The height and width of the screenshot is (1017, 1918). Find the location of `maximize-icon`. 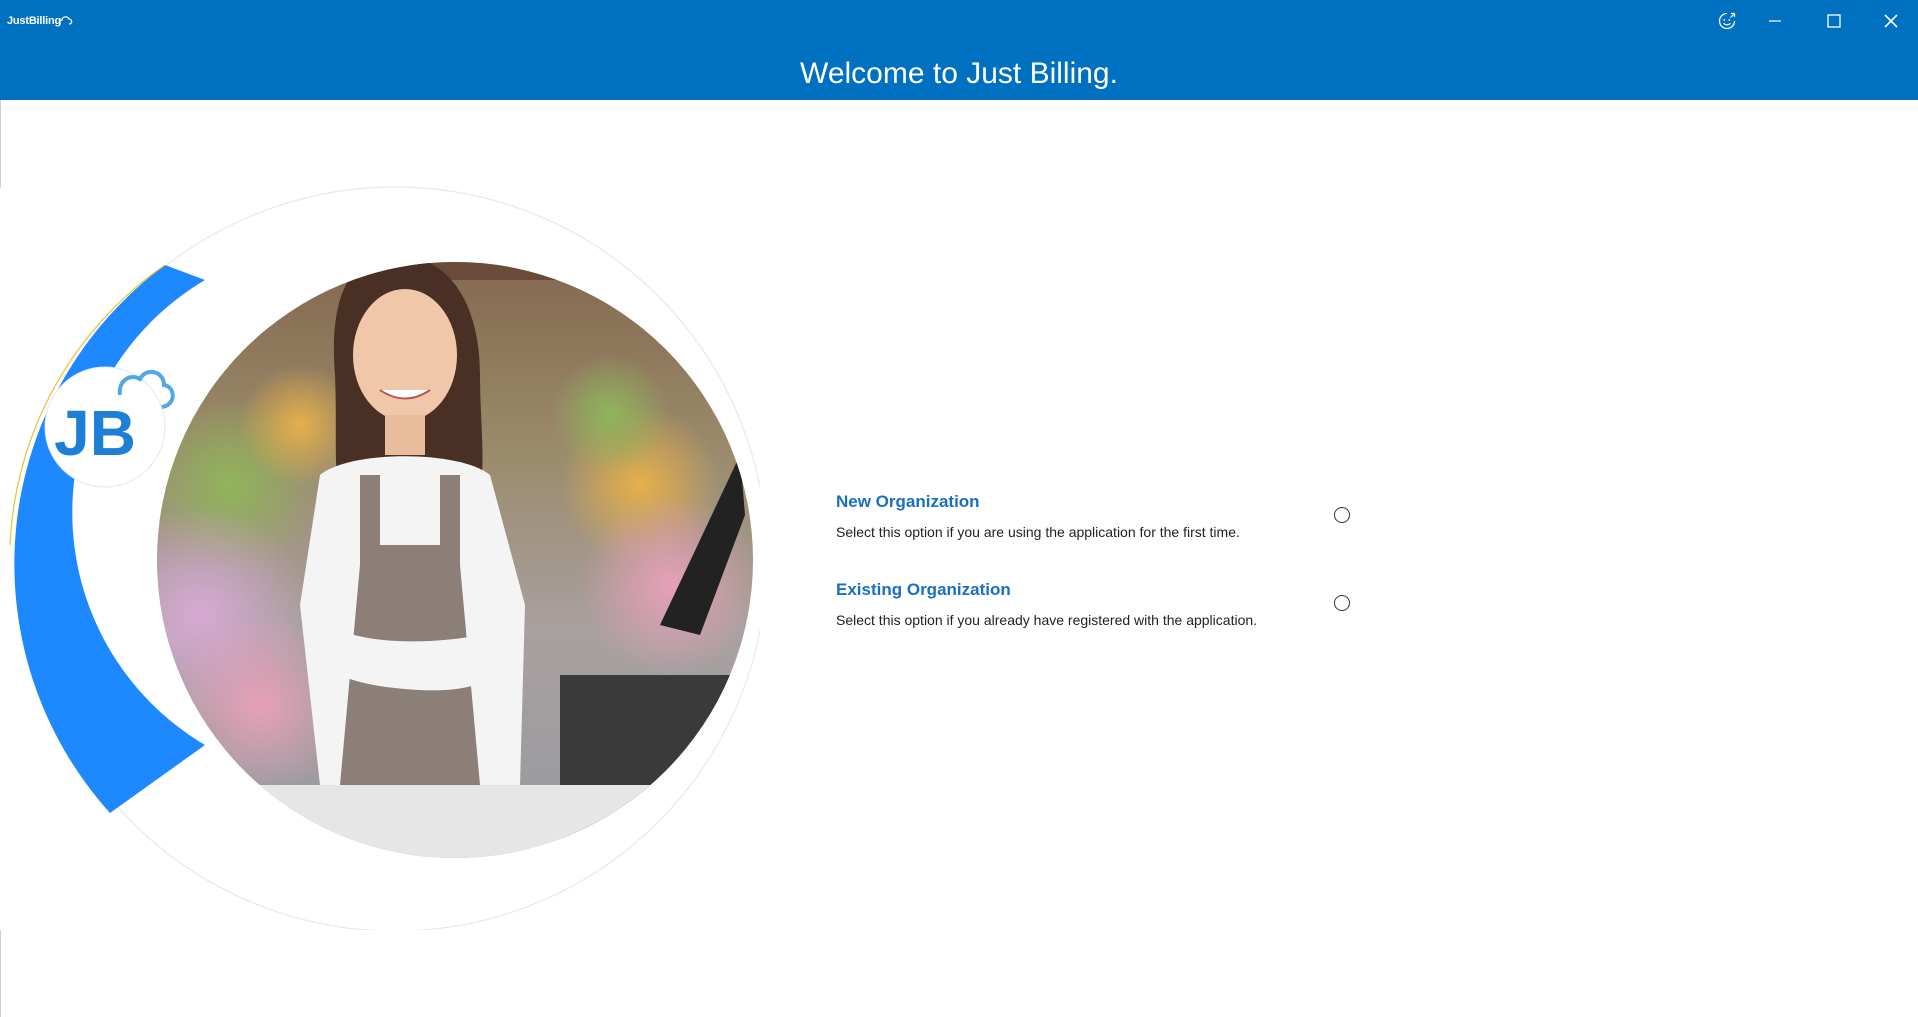

maximize-icon is located at coordinates (1834, 21).